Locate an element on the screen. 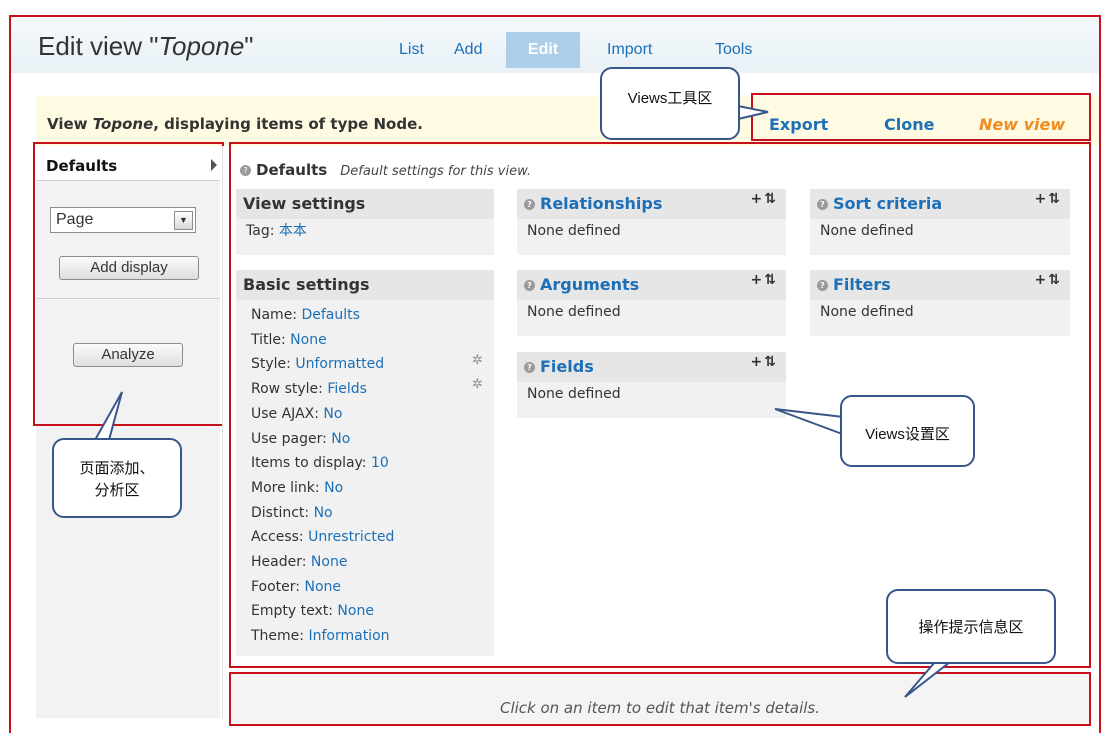 Image resolution: width=1105 pixels, height=737 pixels. callout-label: 分析区 is located at coordinates (117, 490).